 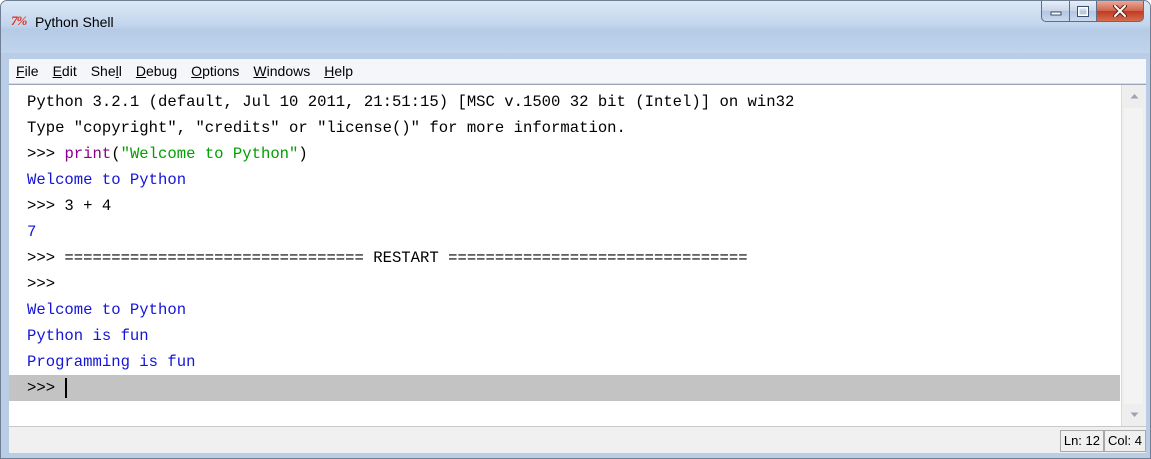 What do you see at coordinates (215, 71) in the screenshot?
I see `menu-options: Options` at bounding box center [215, 71].